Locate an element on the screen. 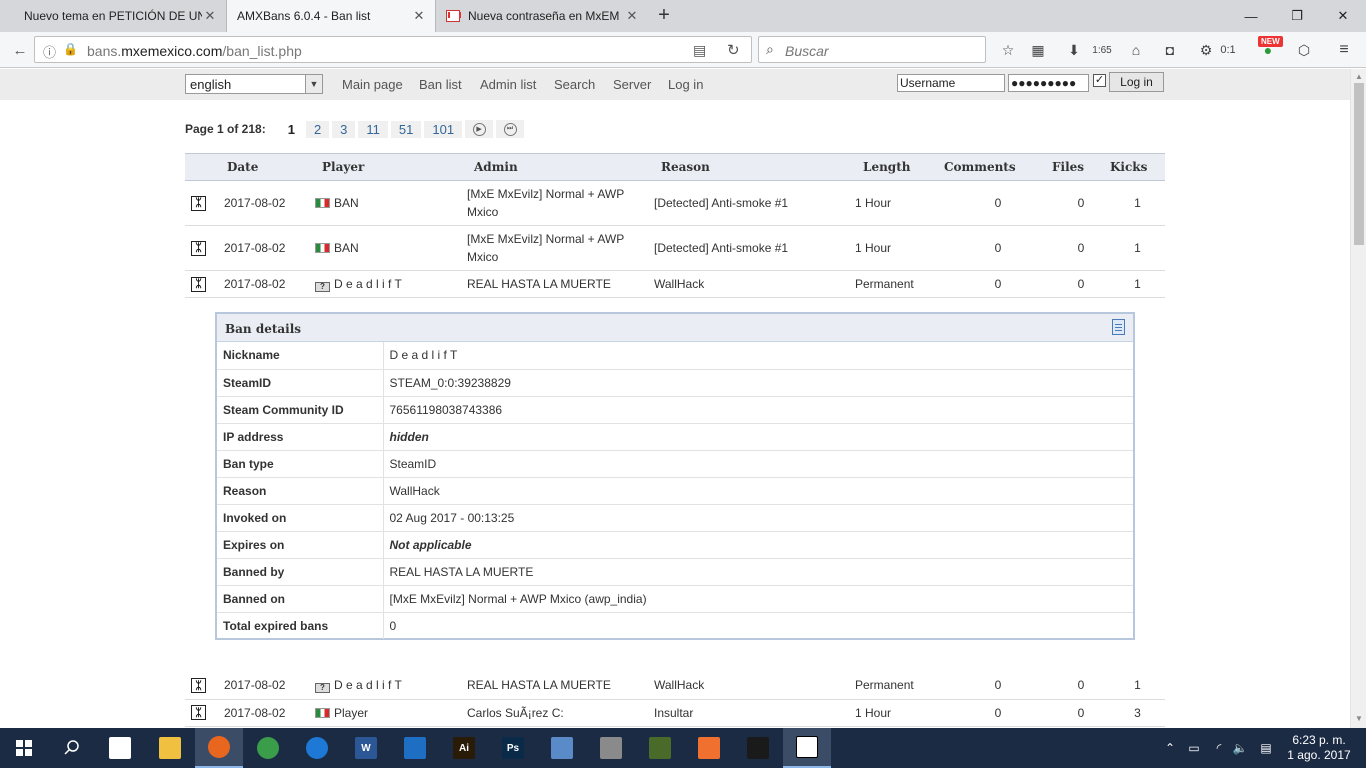  taskbar-counter-strike is located at coordinates (807, 748).